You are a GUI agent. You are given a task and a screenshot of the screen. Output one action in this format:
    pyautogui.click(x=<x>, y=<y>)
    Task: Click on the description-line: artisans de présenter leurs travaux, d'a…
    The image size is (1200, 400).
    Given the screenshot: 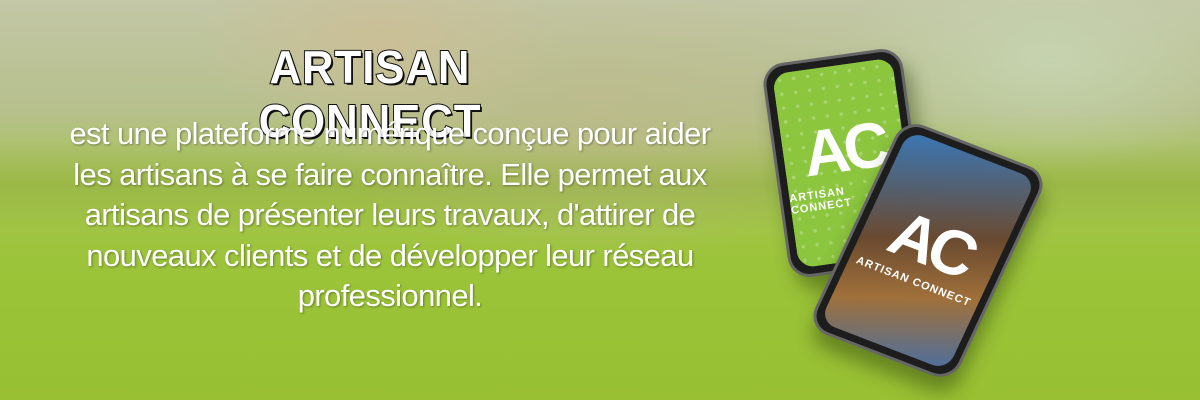 What is the action you would take?
    pyautogui.click(x=390, y=214)
    